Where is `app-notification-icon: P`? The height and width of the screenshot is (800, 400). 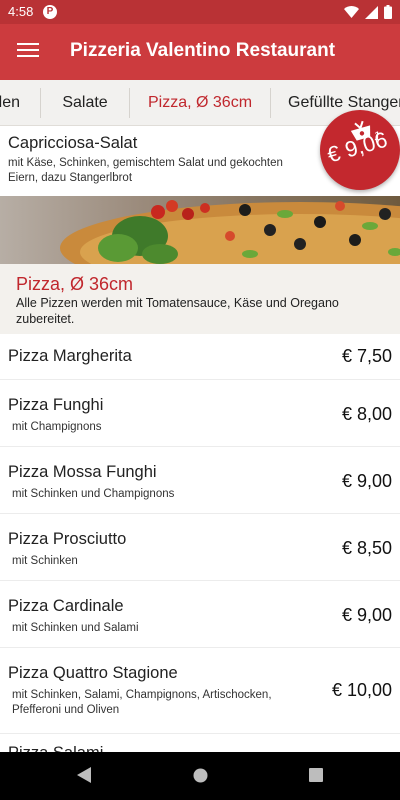
app-notification-icon: P is located at coordinates (50, 12).